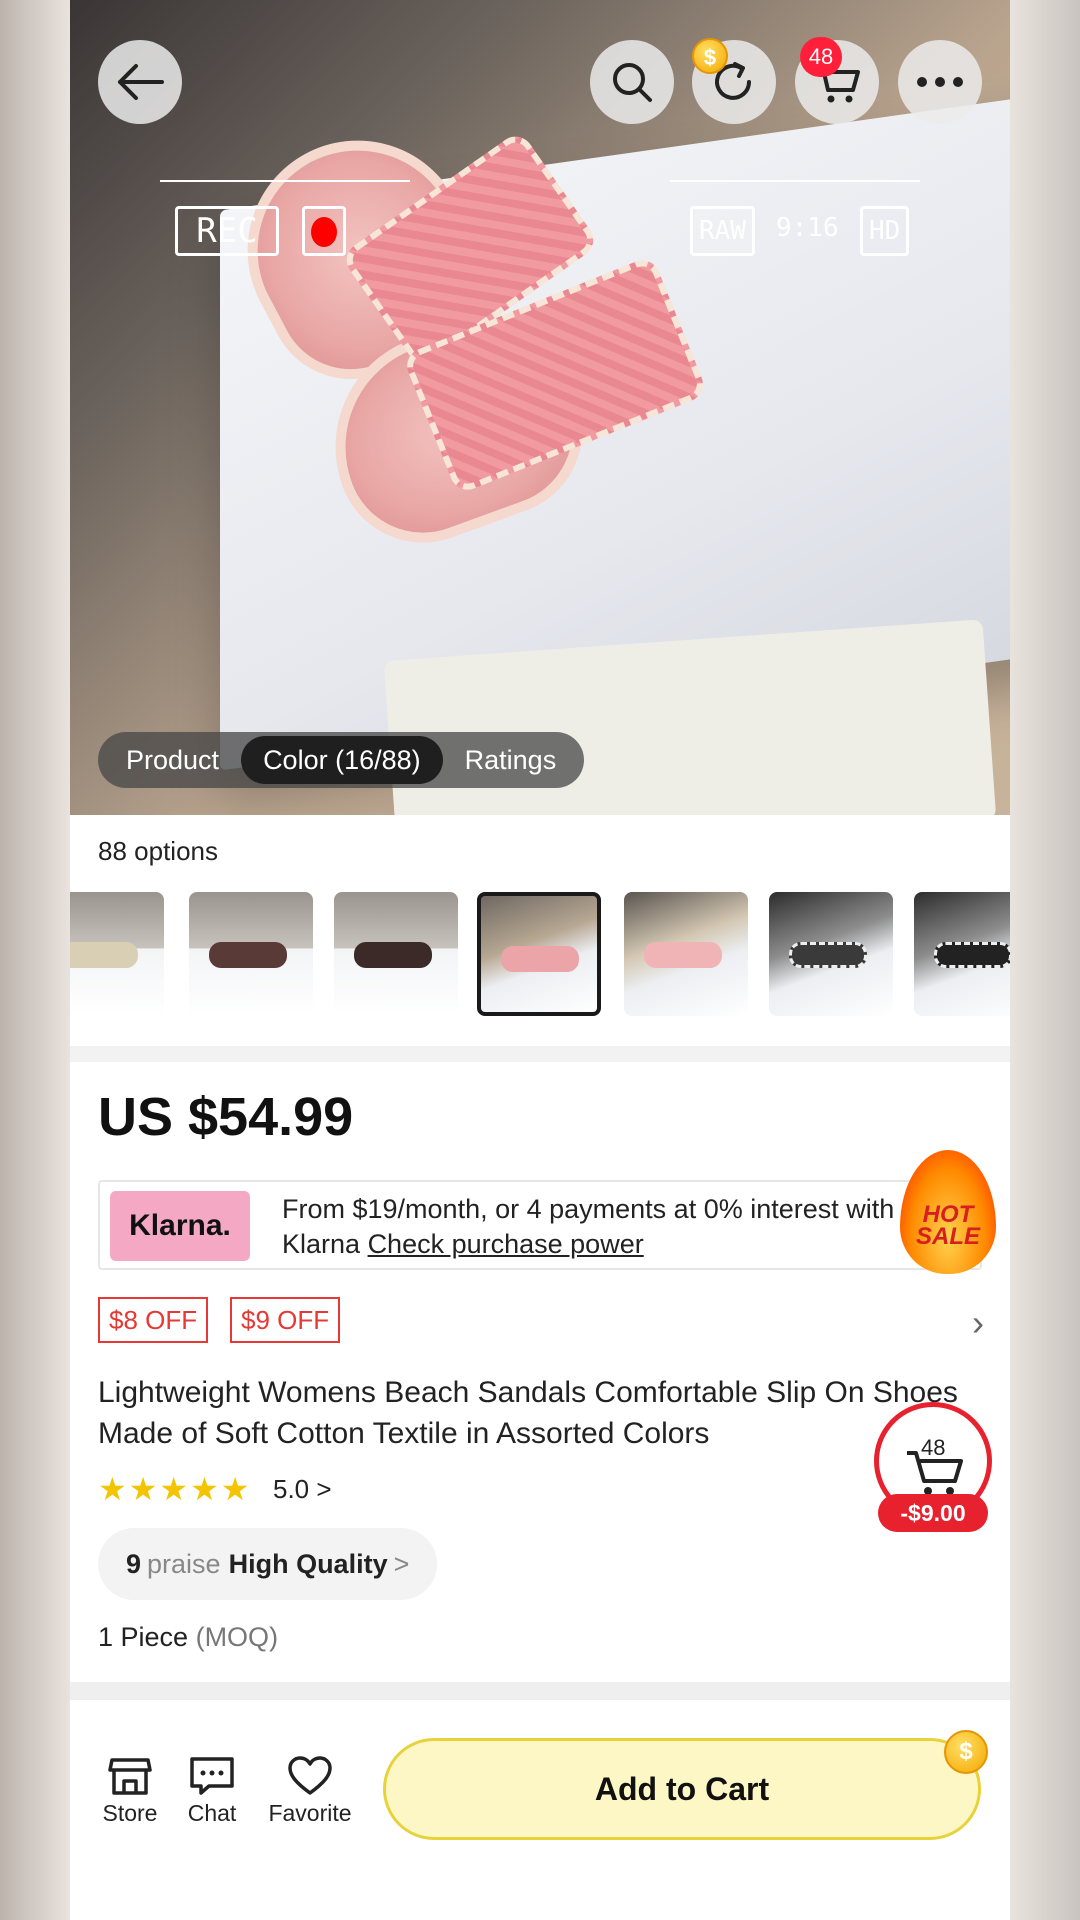  What do you see at coordinates (285, 1320) in the screenshot?
I see `coupon-9-off: $9 OFF` at bounding box center [285, 1320].